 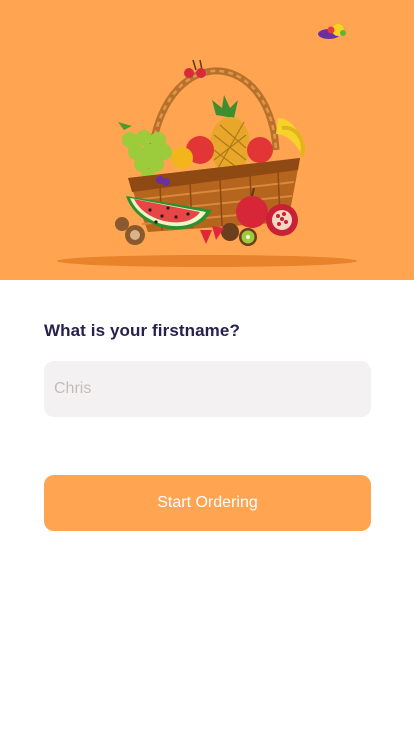 What do you see at coordinates (332, 31) in the screenshot?
I see `fruits-icon` at bounding box center [332, 31].